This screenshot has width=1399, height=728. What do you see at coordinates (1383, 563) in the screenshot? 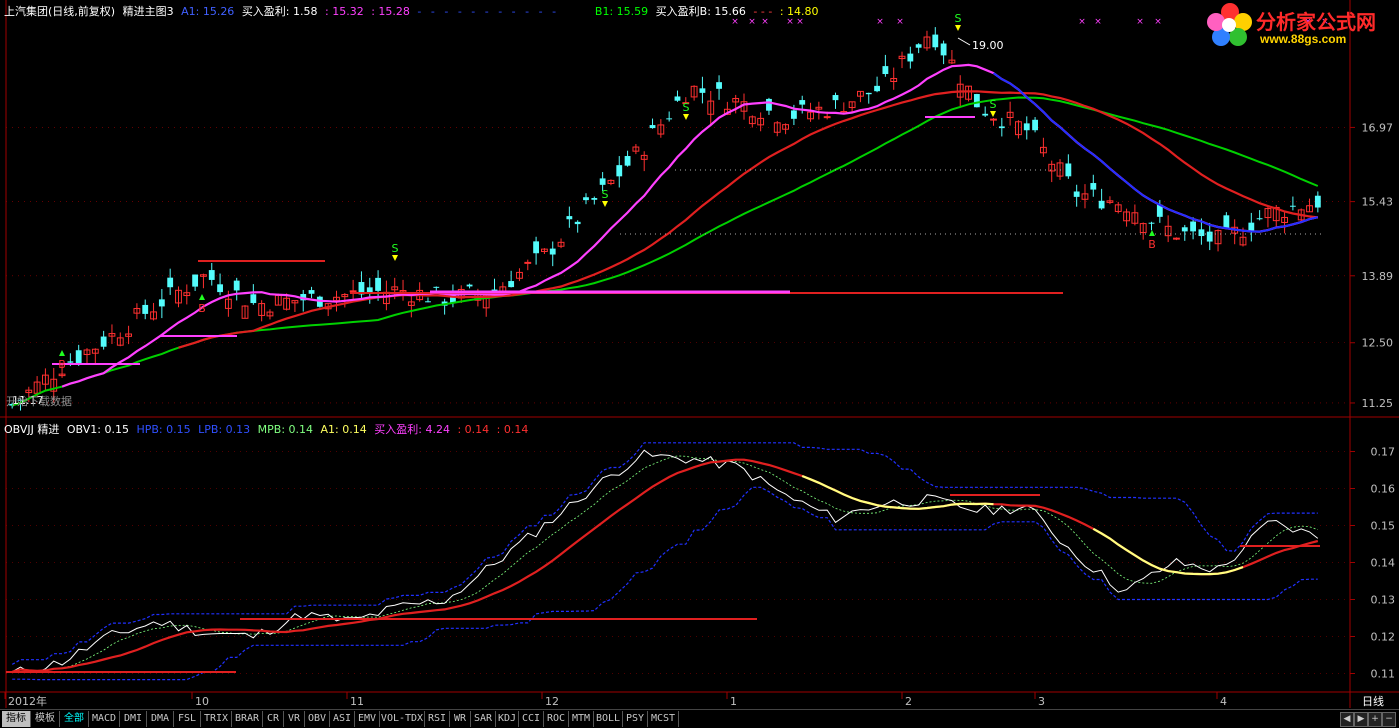
I see `obv-axis-label: 0.14` at bounding box center [1383, 563].